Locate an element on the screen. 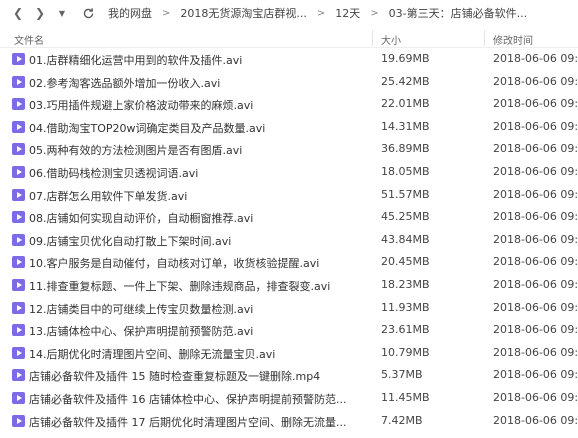 Image resolution: width=578 pixels, height=438 pixels. file-name: 04.借助淘宝TOP20w词确定类目及产品数量.avi is located at coordinates (147, 128).